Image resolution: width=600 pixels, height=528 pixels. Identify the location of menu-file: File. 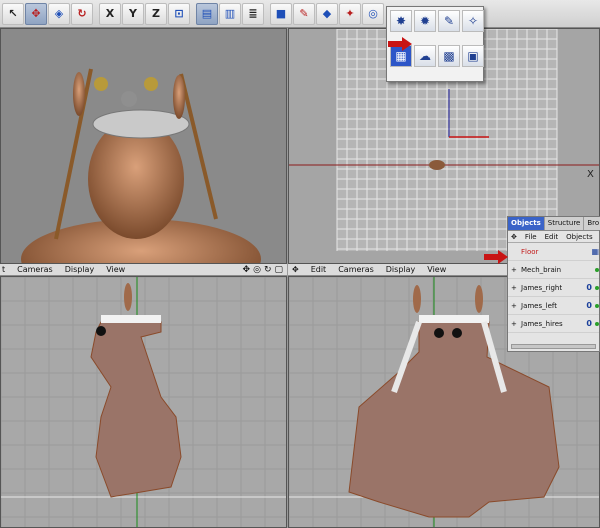
(531, 237).